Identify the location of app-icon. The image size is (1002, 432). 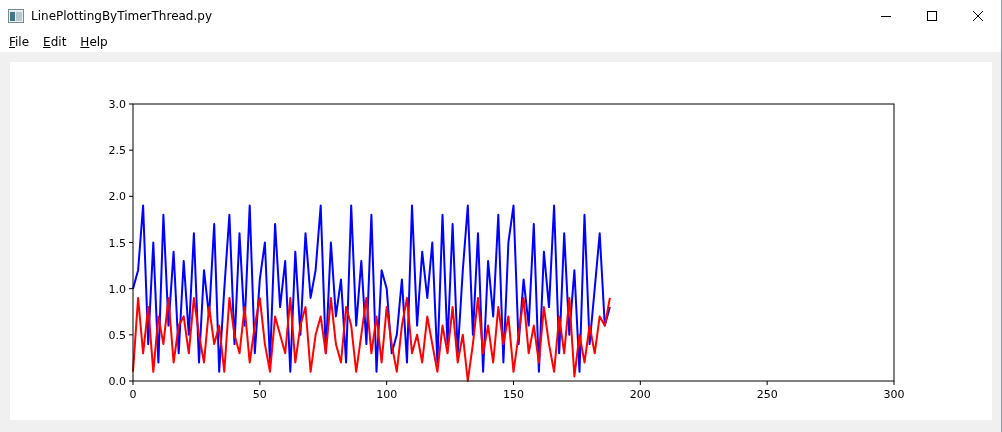
(16, 15).